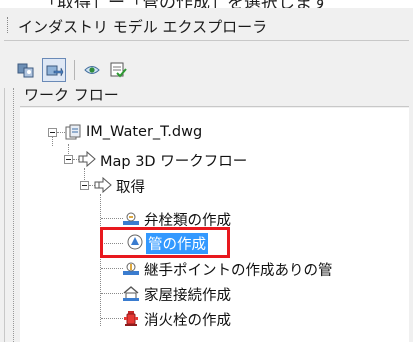 The image size is (413, 342). Describe the element at coordinates (52, 132) in the screenshot. I see `root-collapse-toggle` at that location.